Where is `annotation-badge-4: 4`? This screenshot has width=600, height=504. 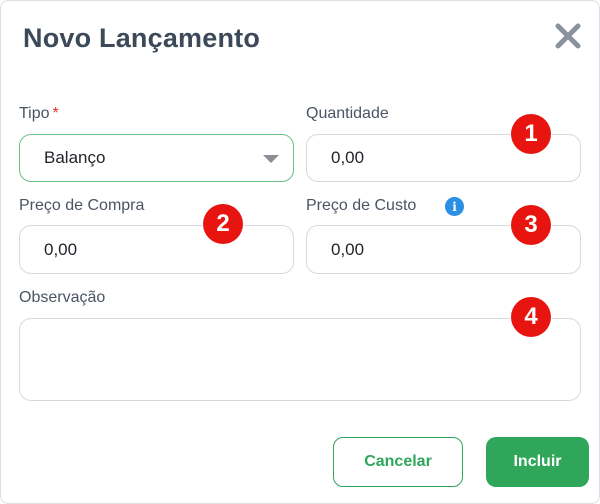
annotation-badge-4: 4 is located at coordinates (531, 317).